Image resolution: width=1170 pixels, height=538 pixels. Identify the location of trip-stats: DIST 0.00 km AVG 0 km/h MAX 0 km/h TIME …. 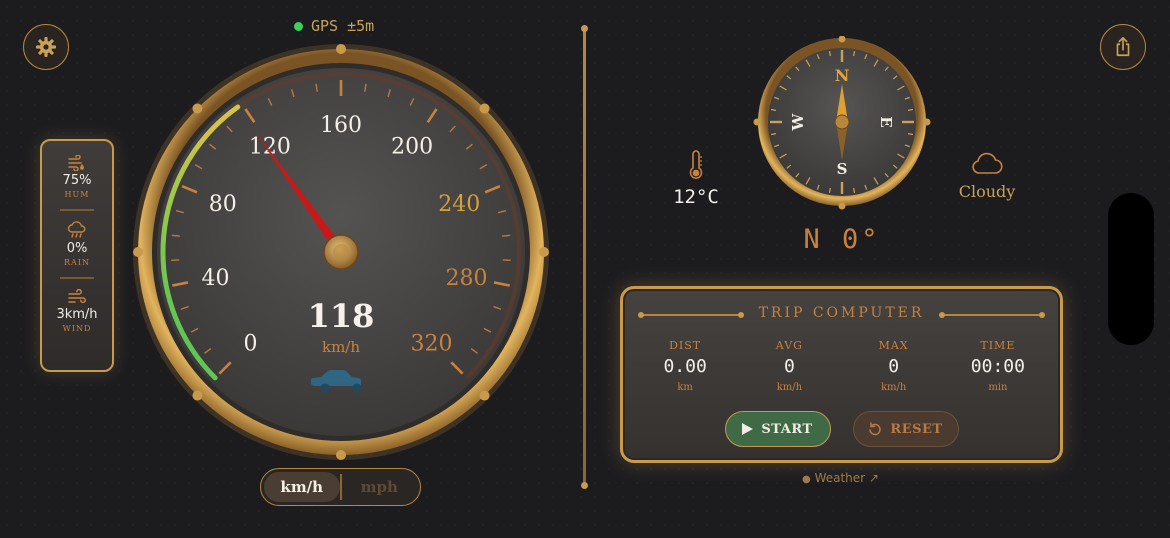
(841, 366).